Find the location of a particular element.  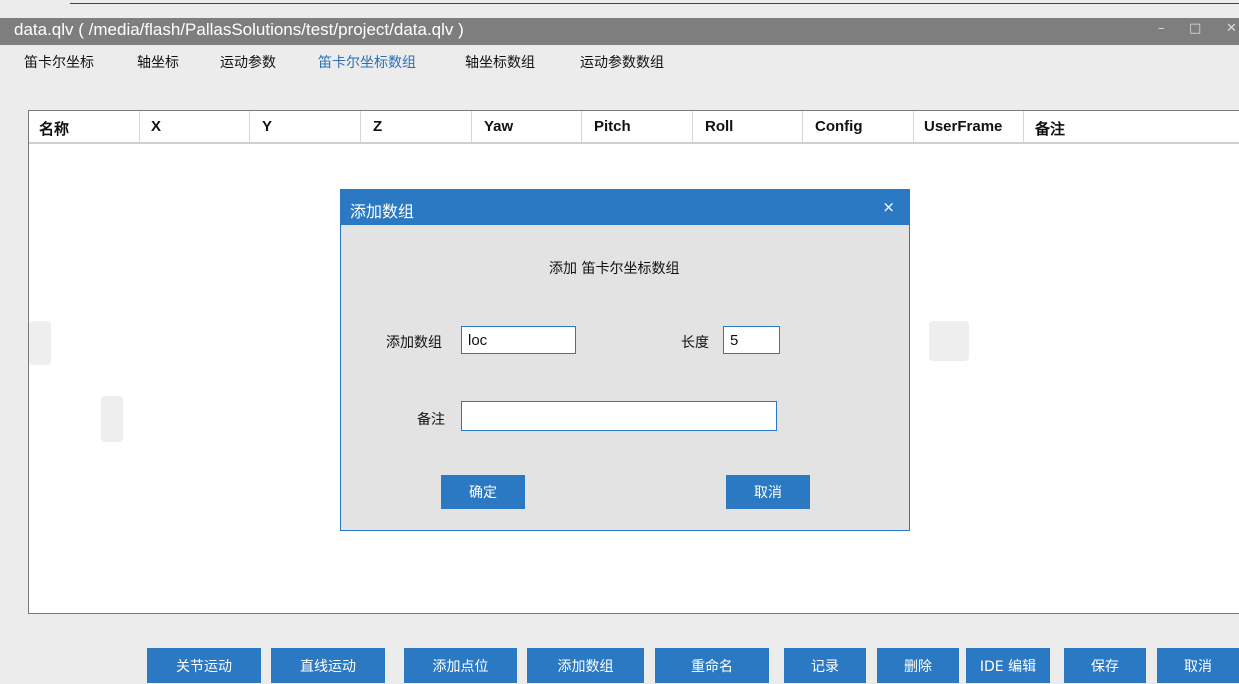

joint-move-button: 关节运动 is located at coordinates (204, 665).